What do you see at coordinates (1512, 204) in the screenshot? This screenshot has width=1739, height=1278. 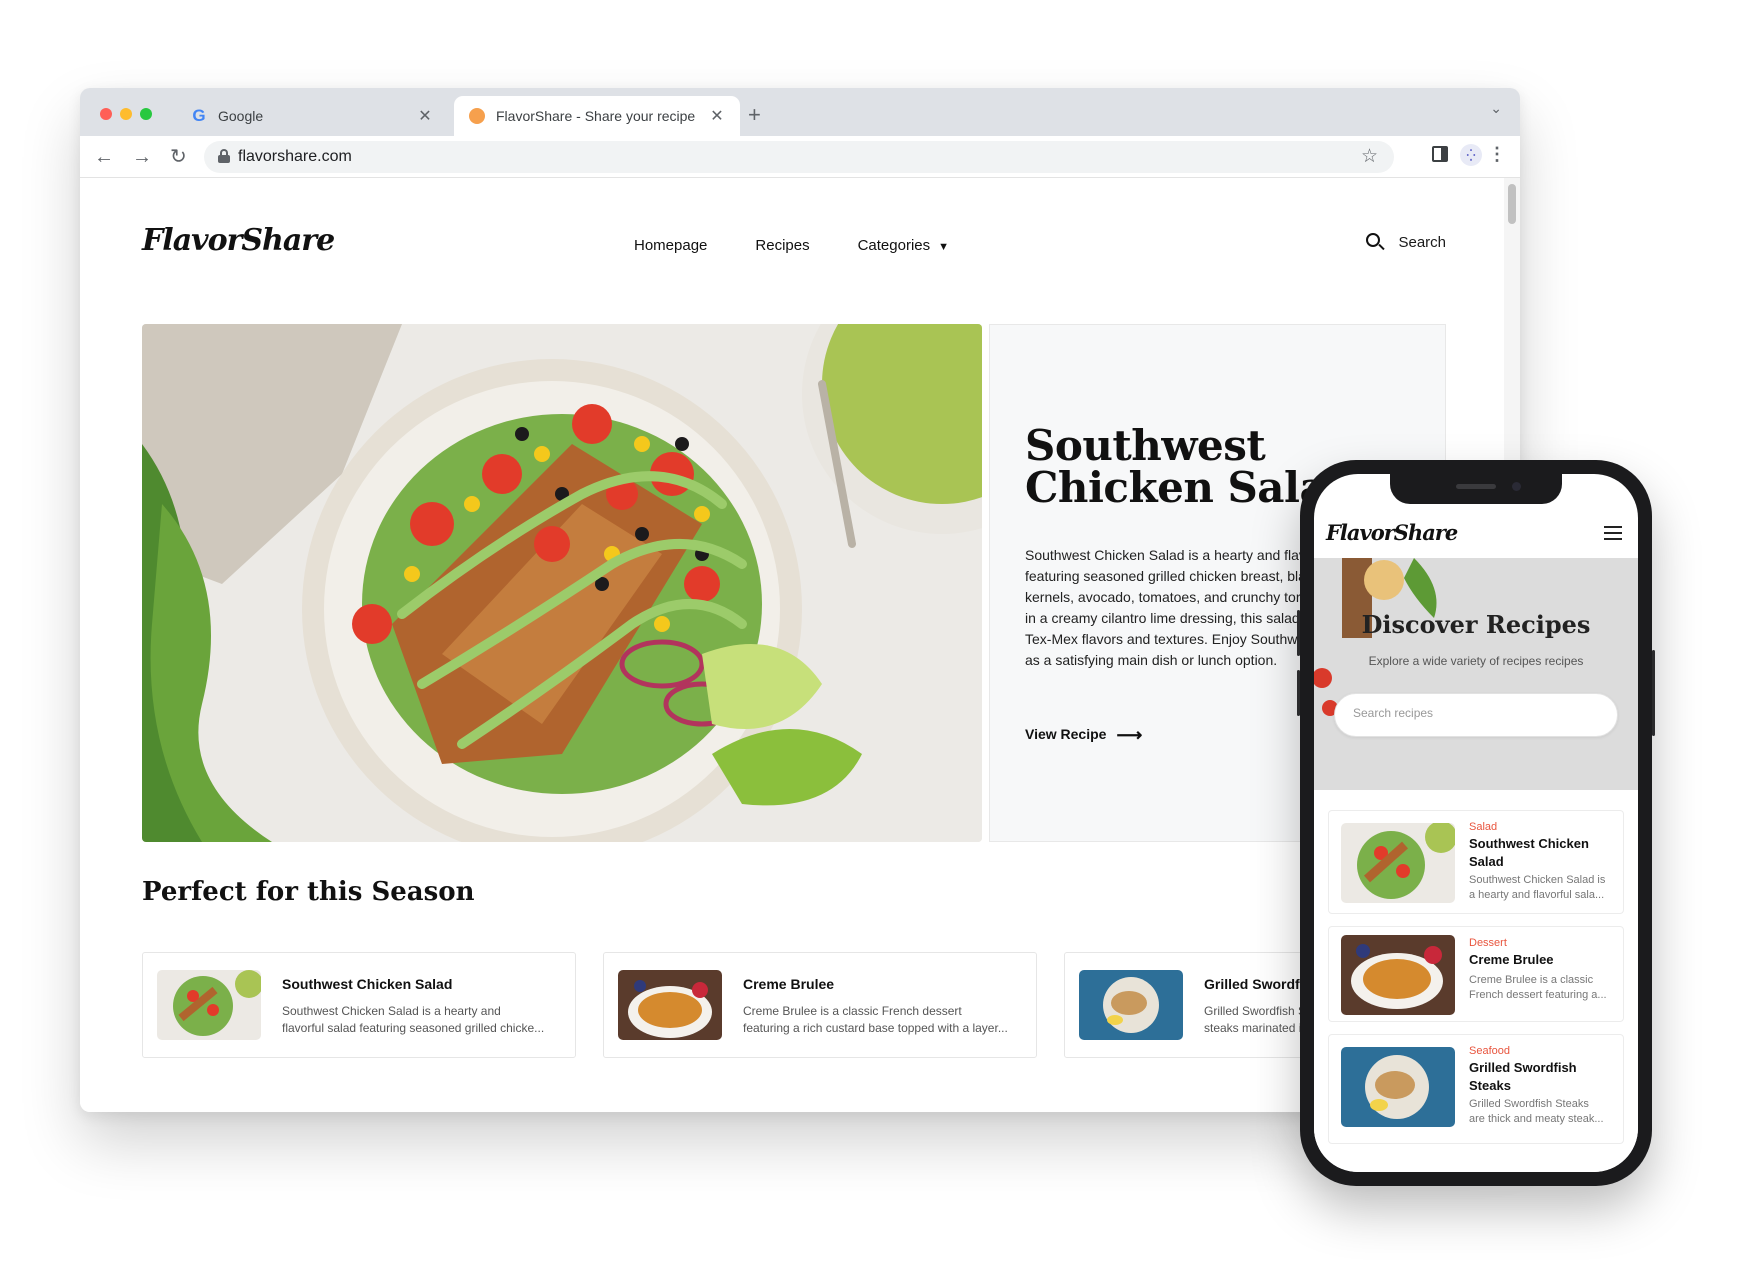 I see `scrollbar-thumb` at bounding box center [1512, 204].